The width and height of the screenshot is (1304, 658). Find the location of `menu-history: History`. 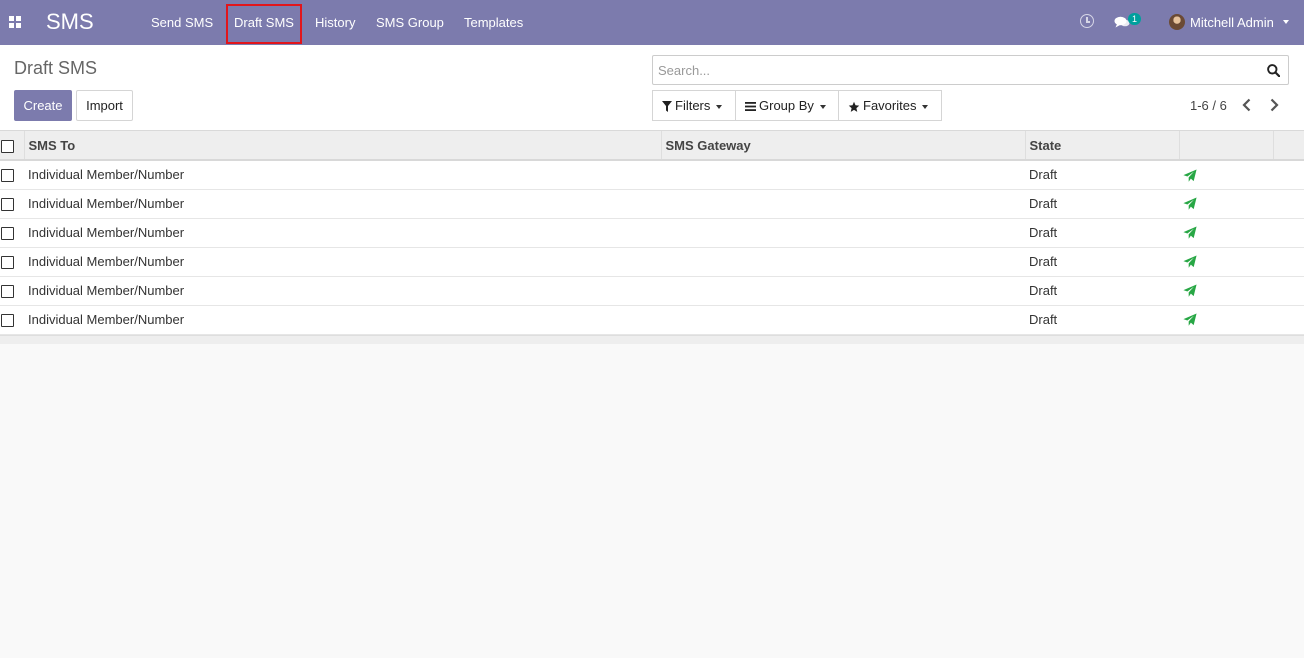

menu-history: History is located at coordinates (335, 22).